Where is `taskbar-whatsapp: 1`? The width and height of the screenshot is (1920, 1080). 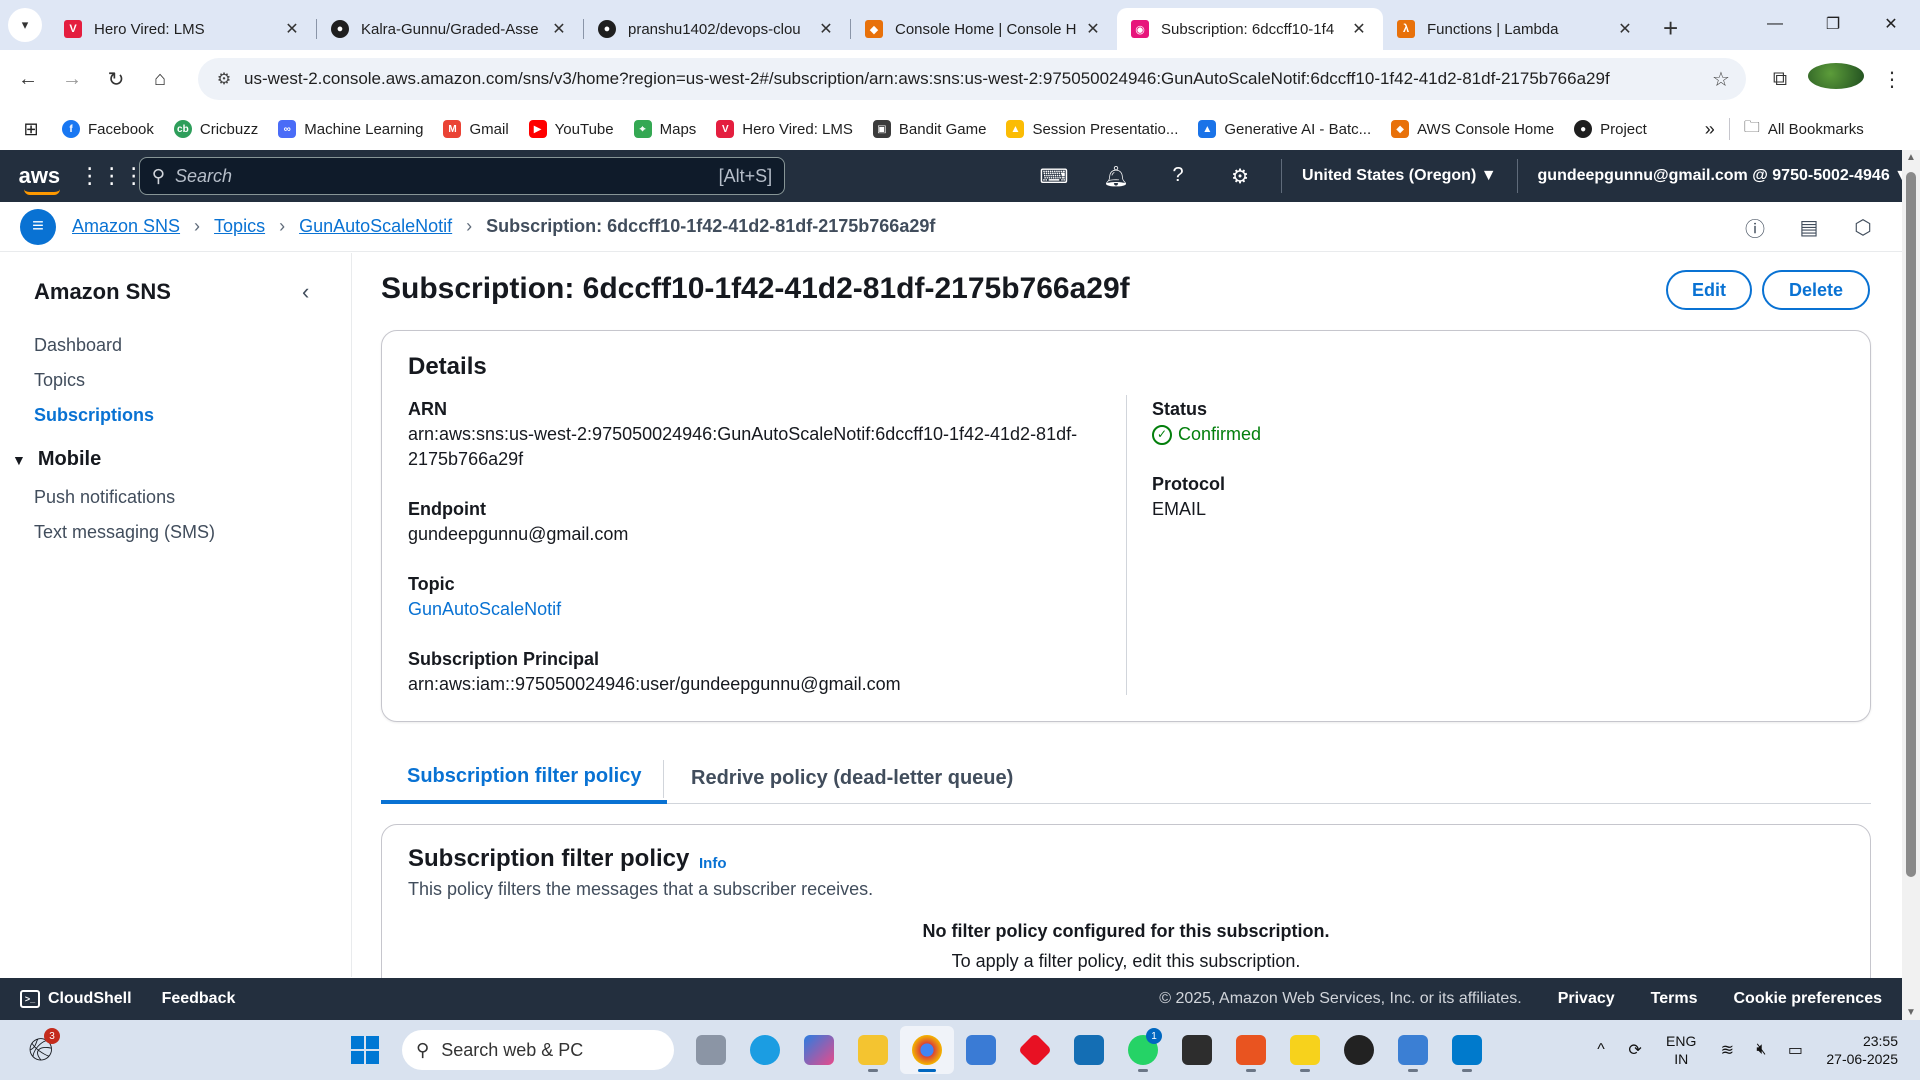
taskbar-whatsapp: 1 is located at coordinates (1143, 1050).